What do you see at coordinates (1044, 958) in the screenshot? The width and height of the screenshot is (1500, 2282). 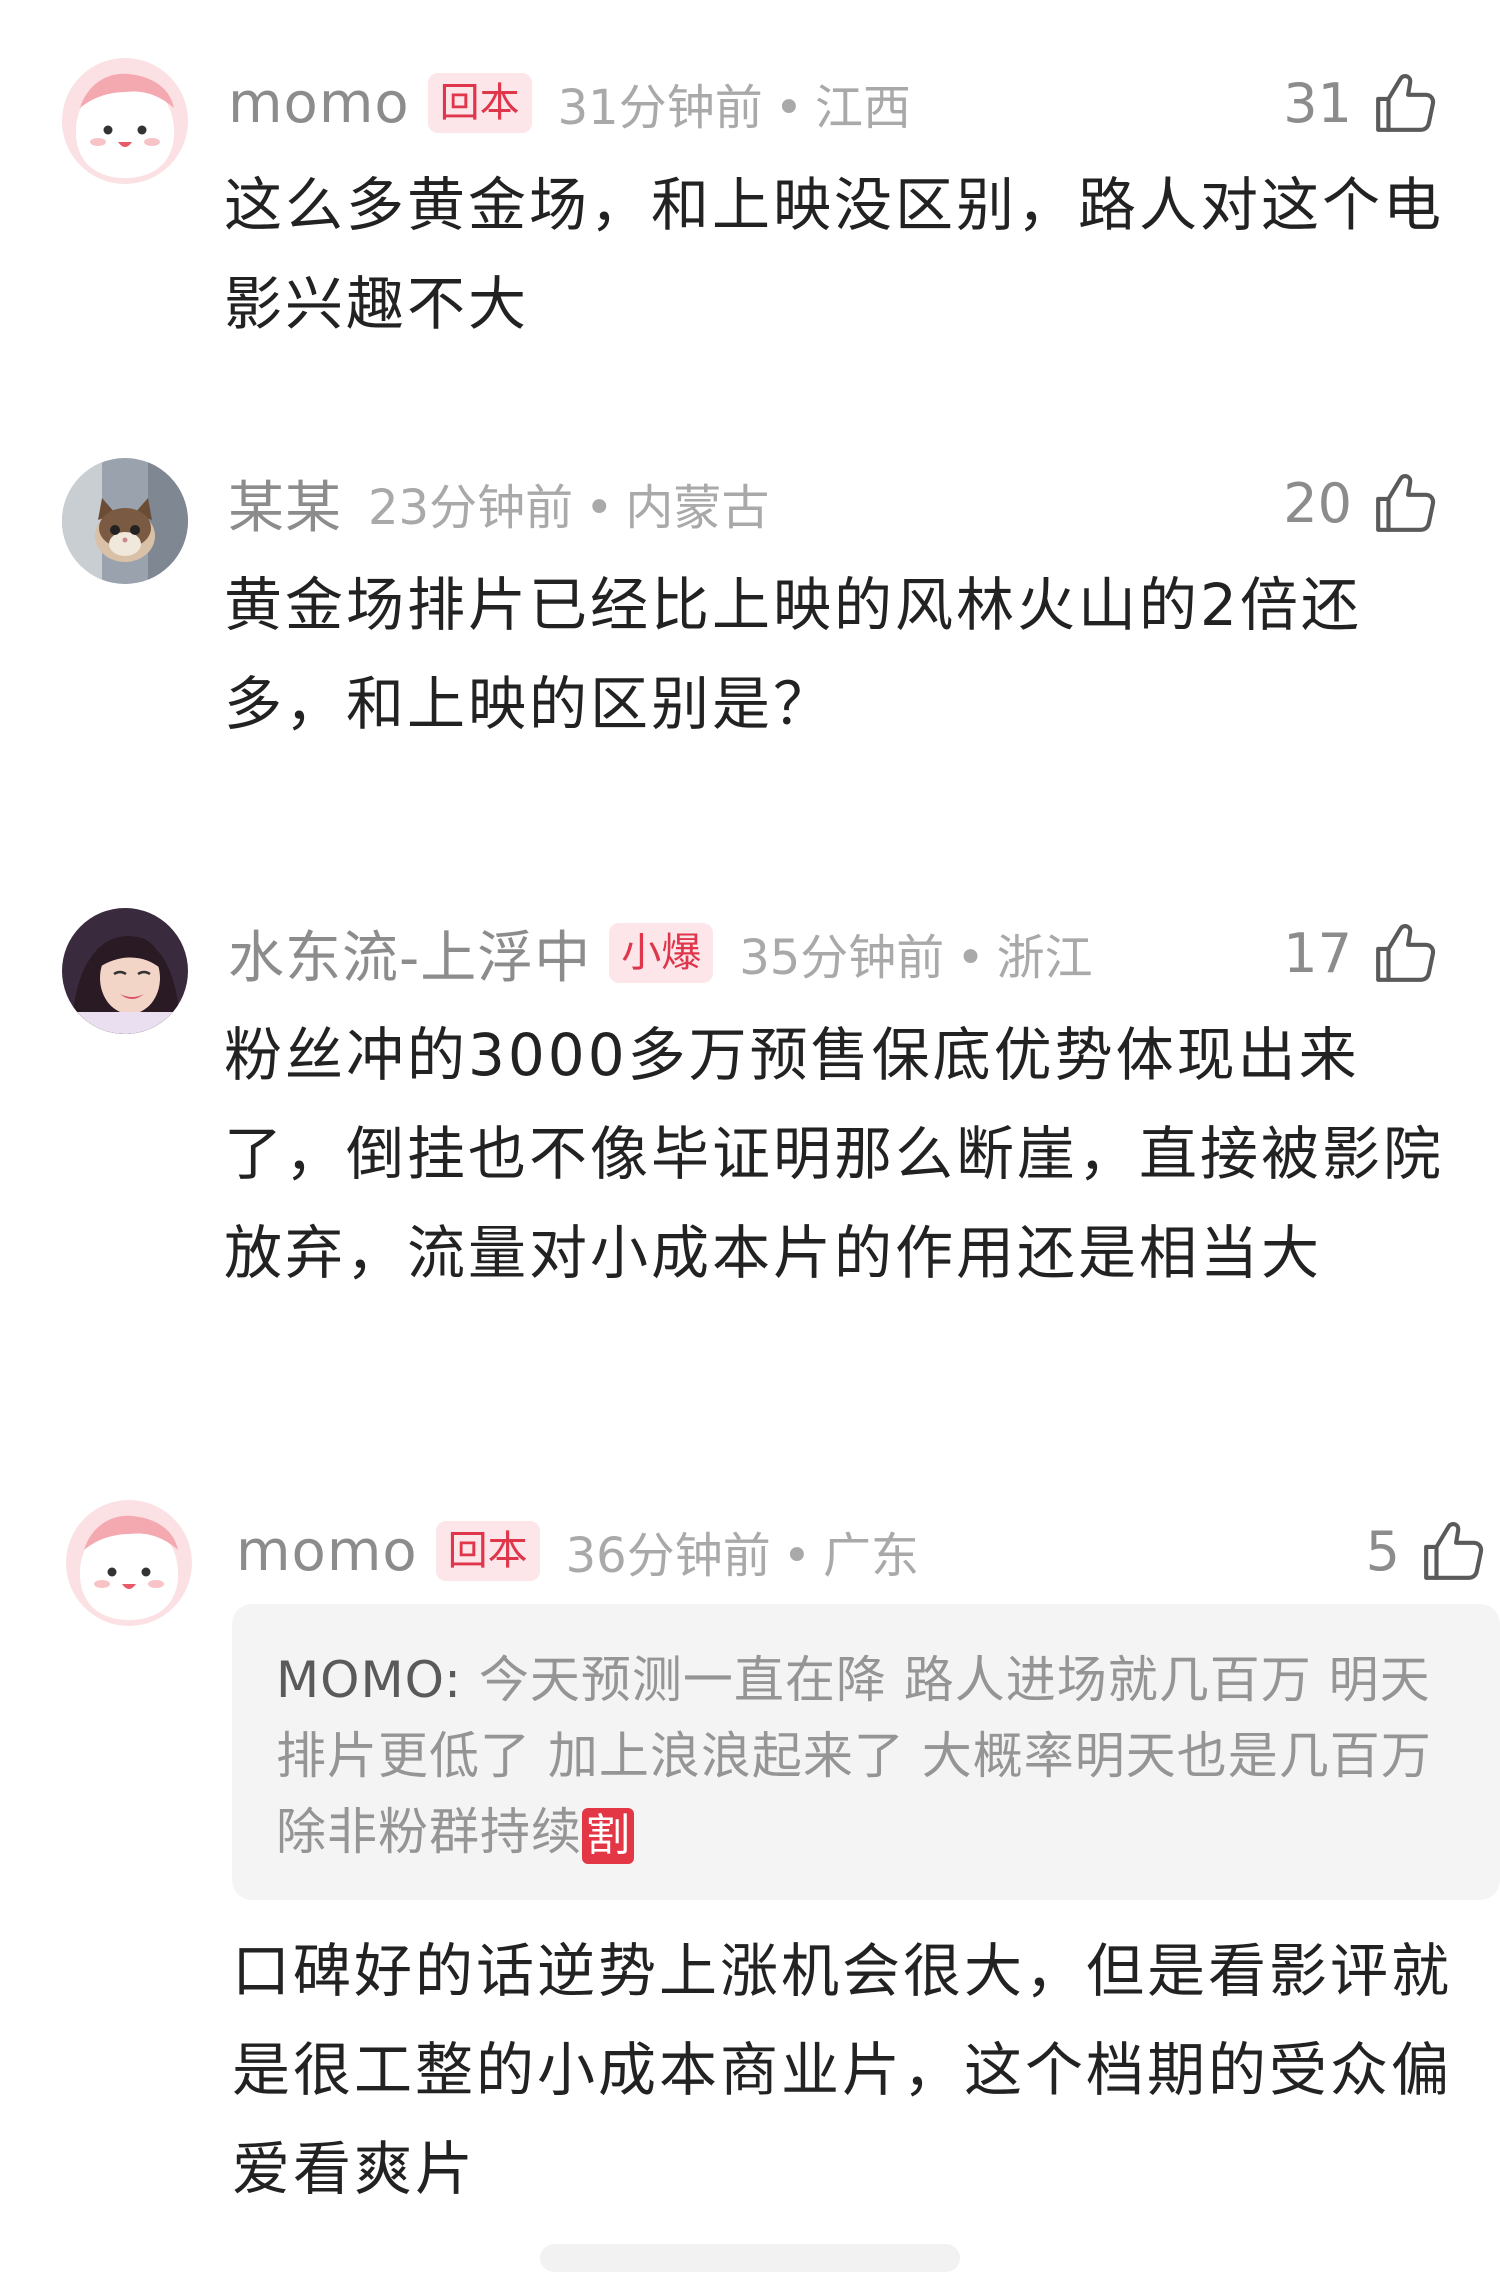 I see `comment-location: 浙江` at bounding box center [1044, 958].